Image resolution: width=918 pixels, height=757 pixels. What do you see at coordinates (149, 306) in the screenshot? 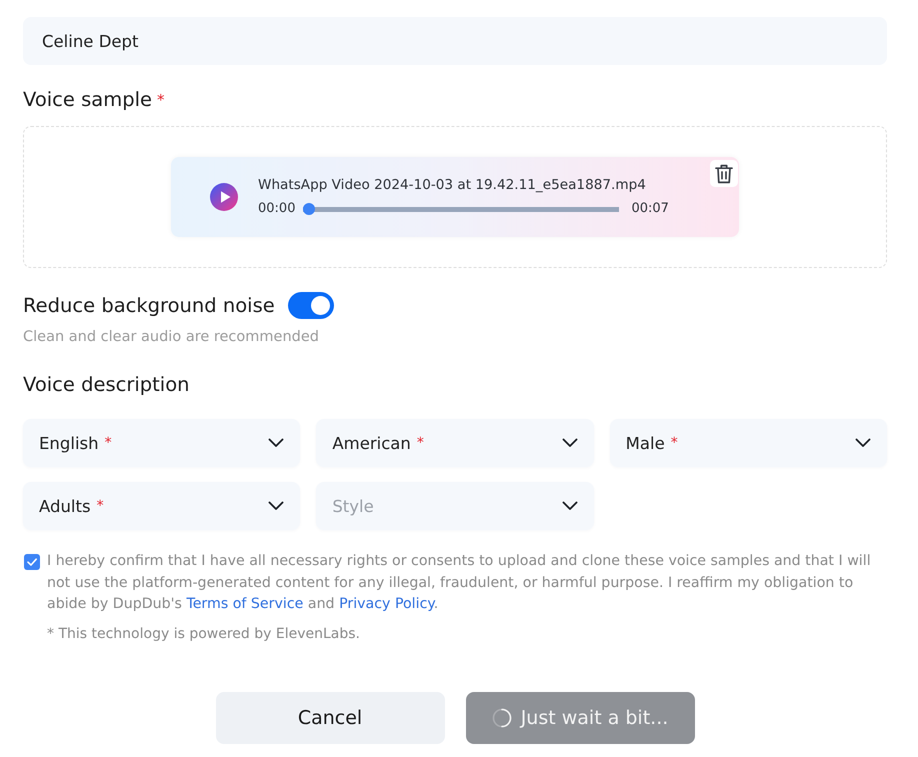
I see `toggle-label: Reduce background noise` at bounding box center [149, 306].